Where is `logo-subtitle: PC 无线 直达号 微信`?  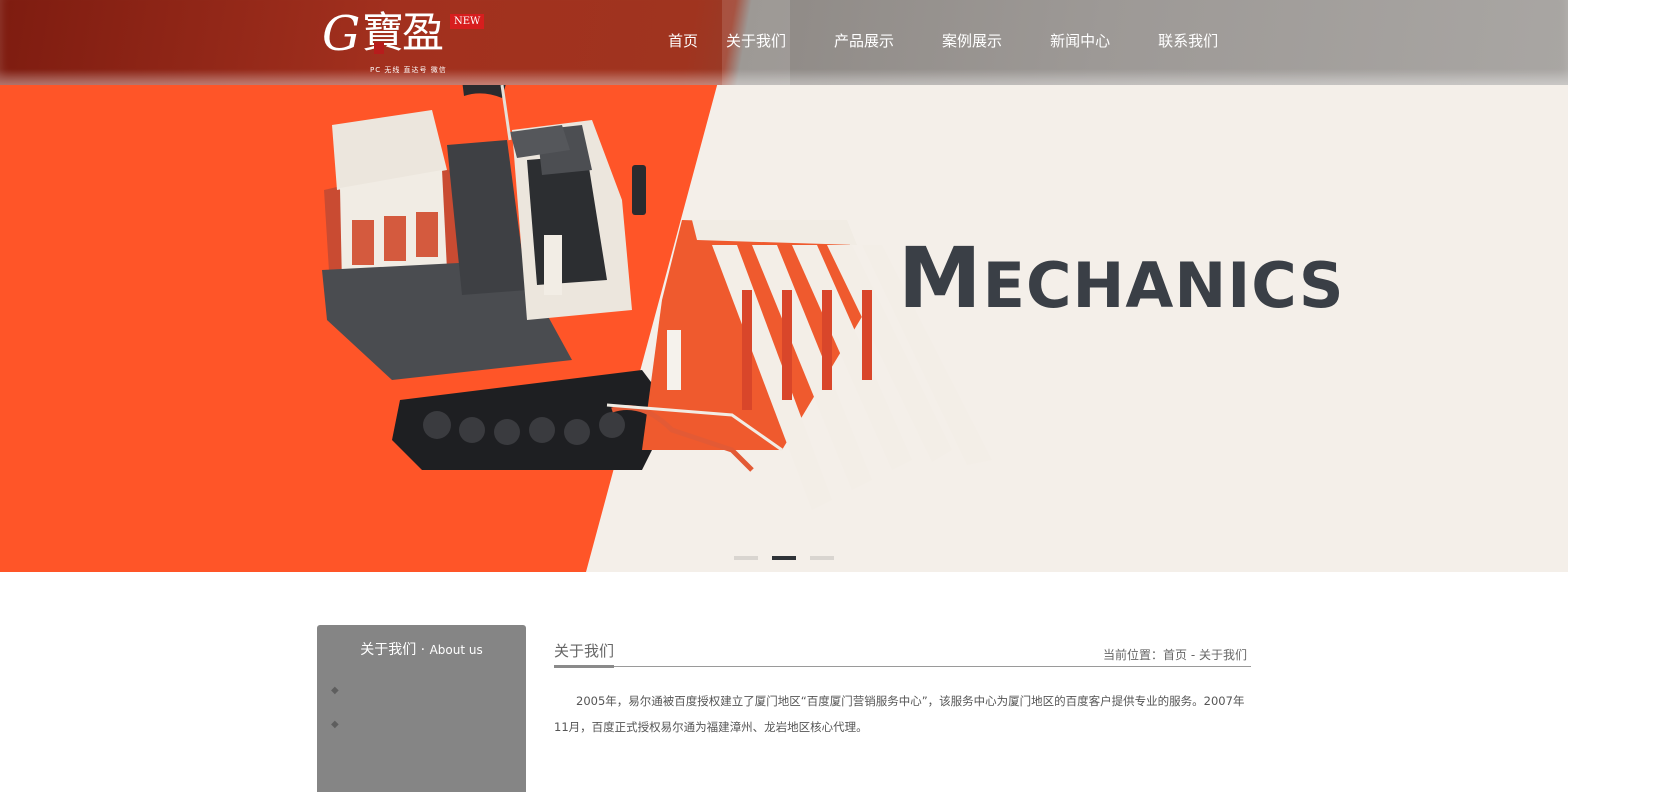
logo-subtitle: PC 无线 直达号 微信 is located at coordinates (408, 70).